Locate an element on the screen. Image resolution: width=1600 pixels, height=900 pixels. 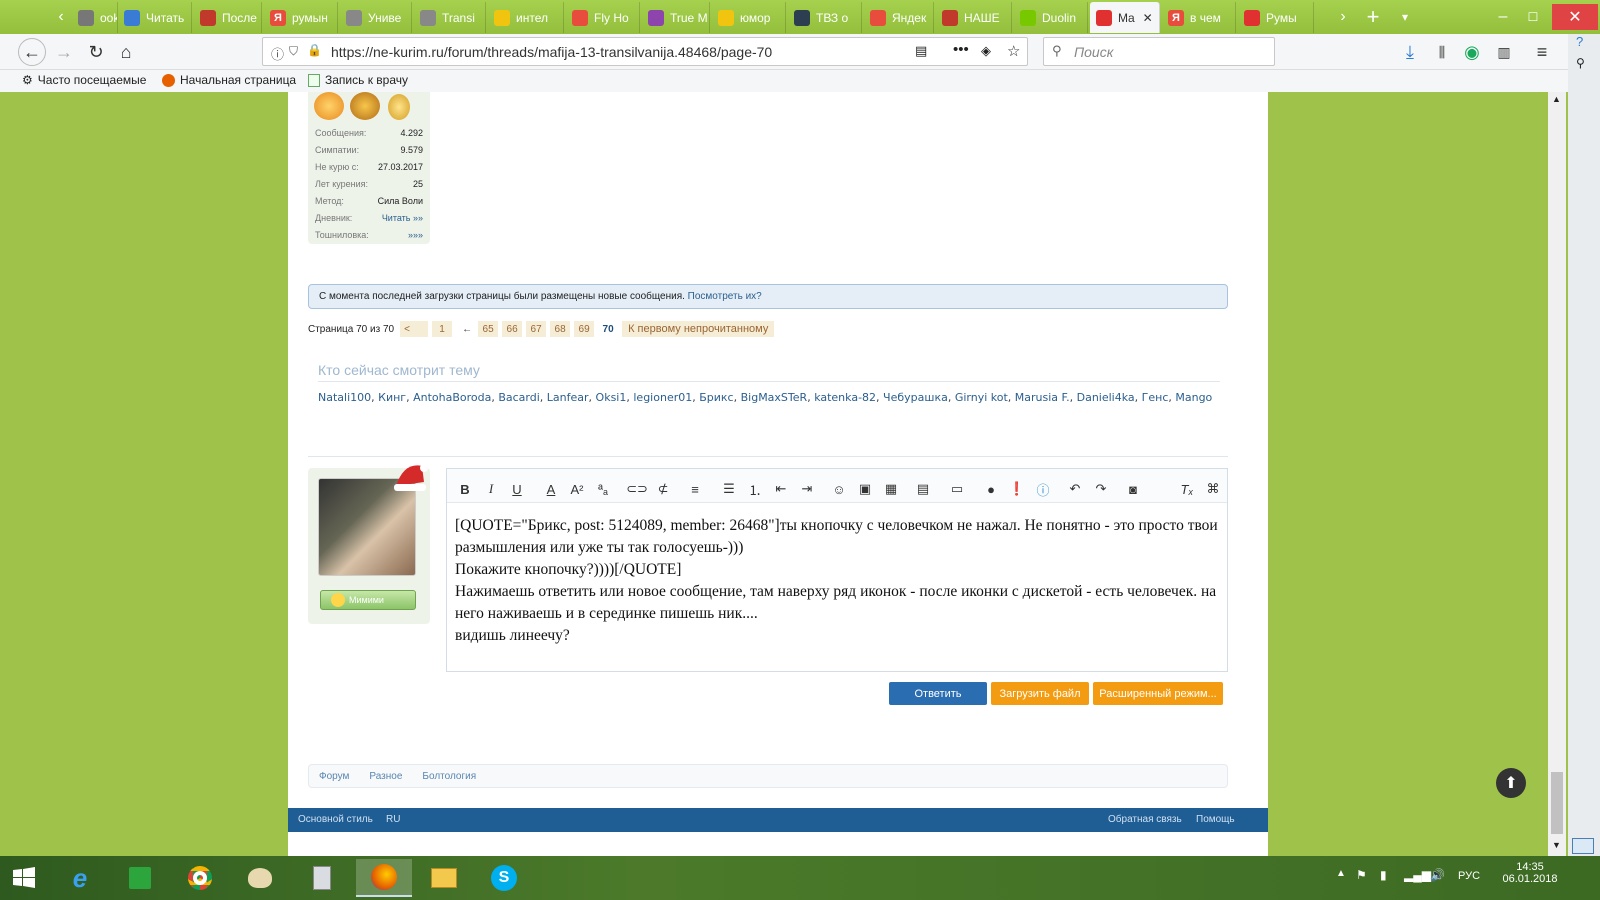
breadcrumb-item: Разное is located at coordinates (385, 776).